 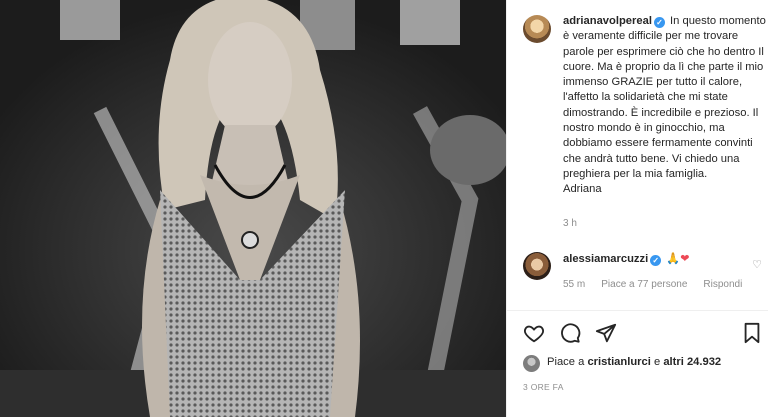 I want to click on likes-middle: e, so click(x=657, y=362).